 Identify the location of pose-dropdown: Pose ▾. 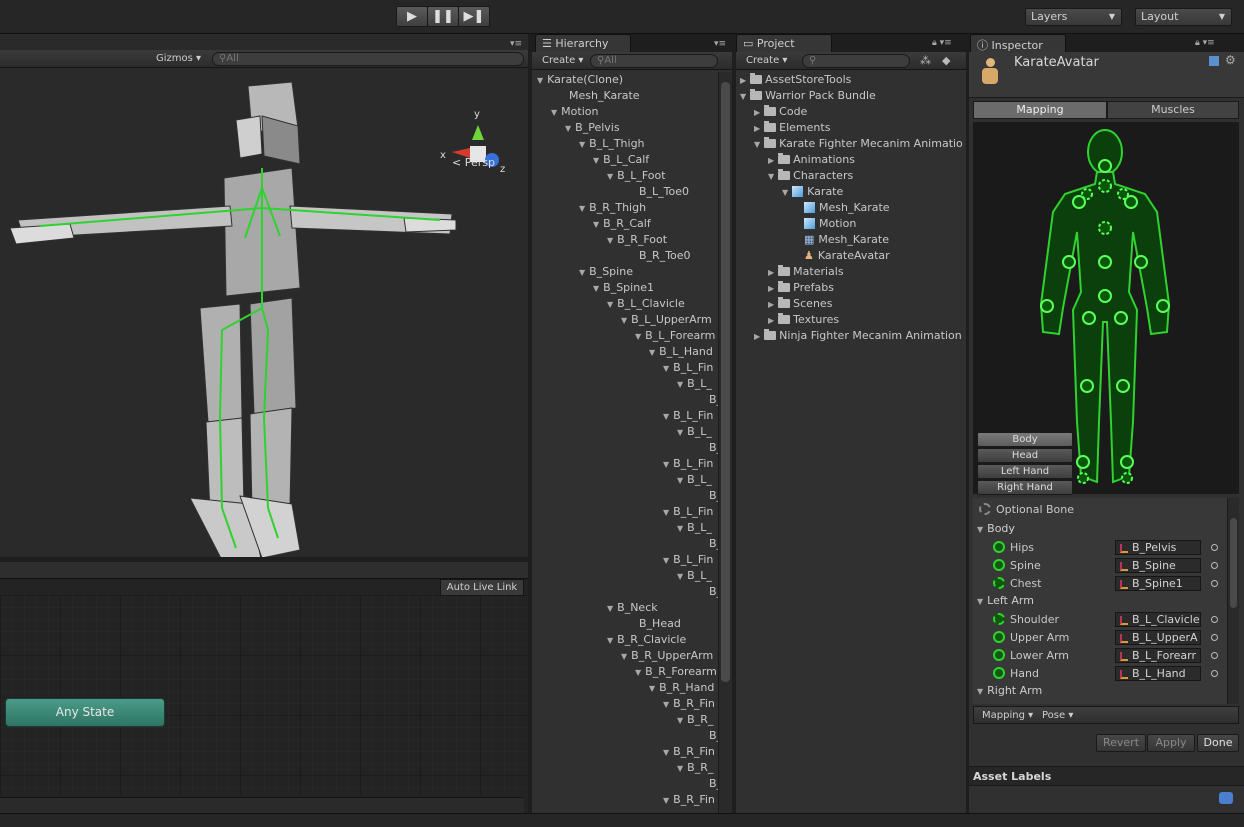
(1057, 716).